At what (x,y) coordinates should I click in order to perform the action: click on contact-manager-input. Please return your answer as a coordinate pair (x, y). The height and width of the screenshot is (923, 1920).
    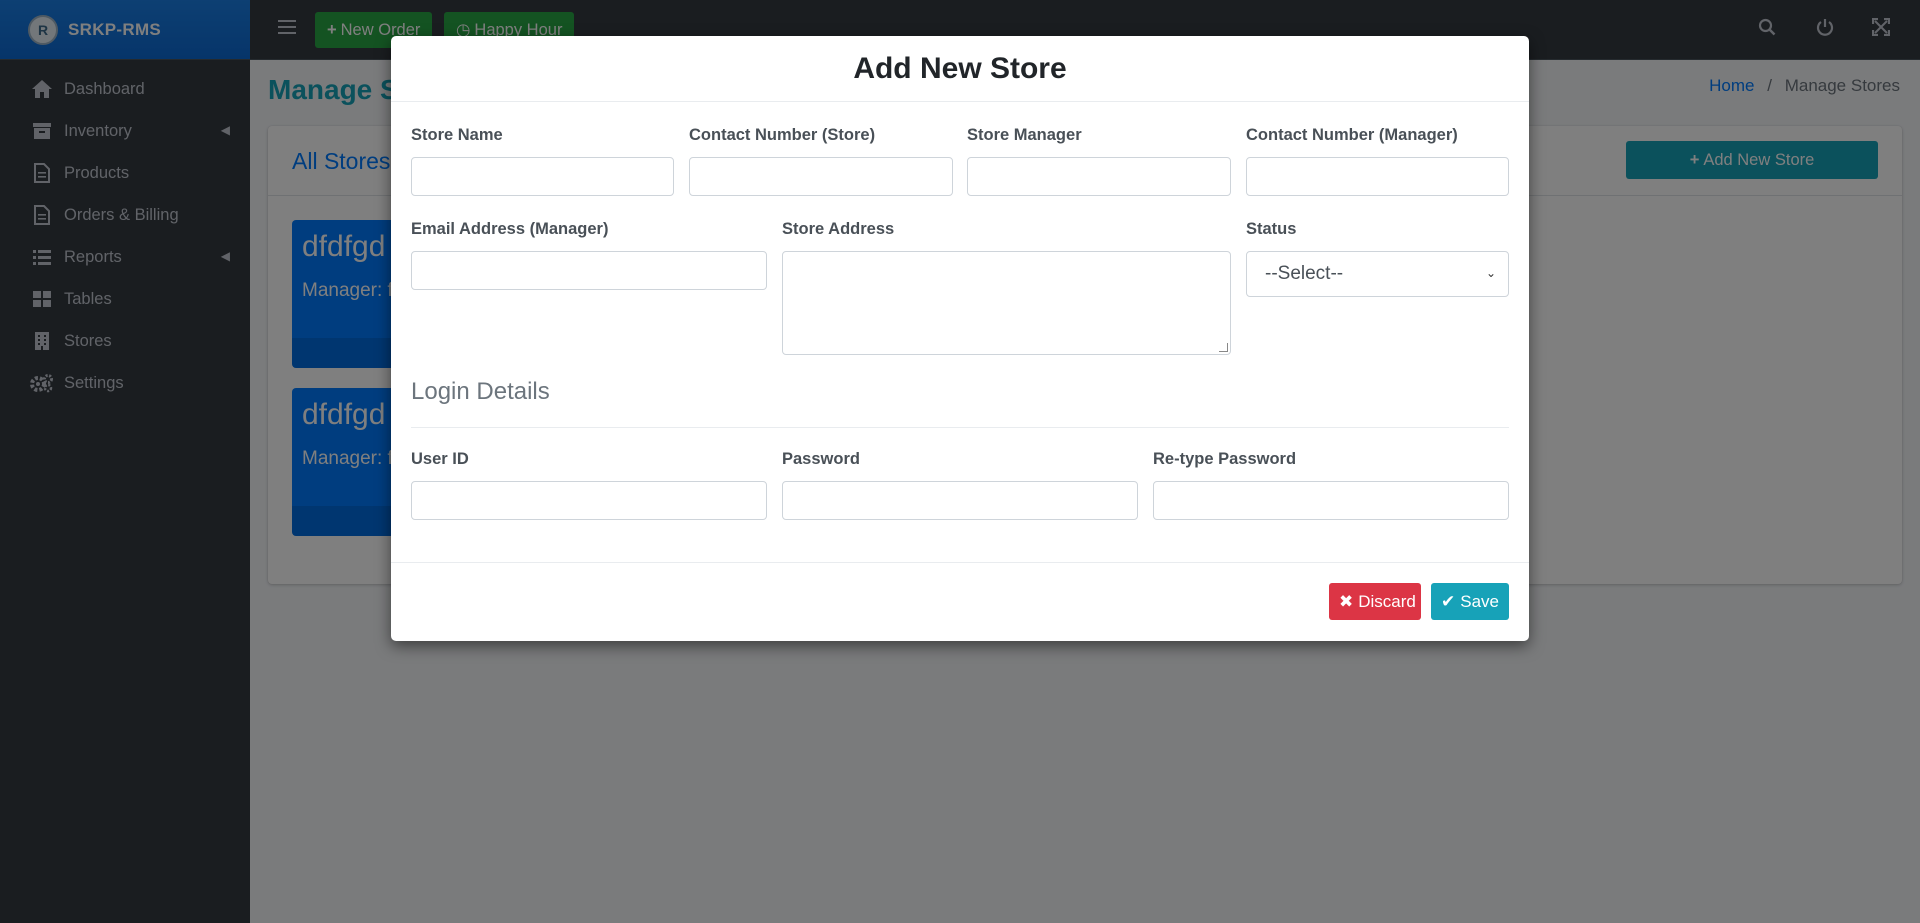
    Looking at the image, I should click on (1377, 176).